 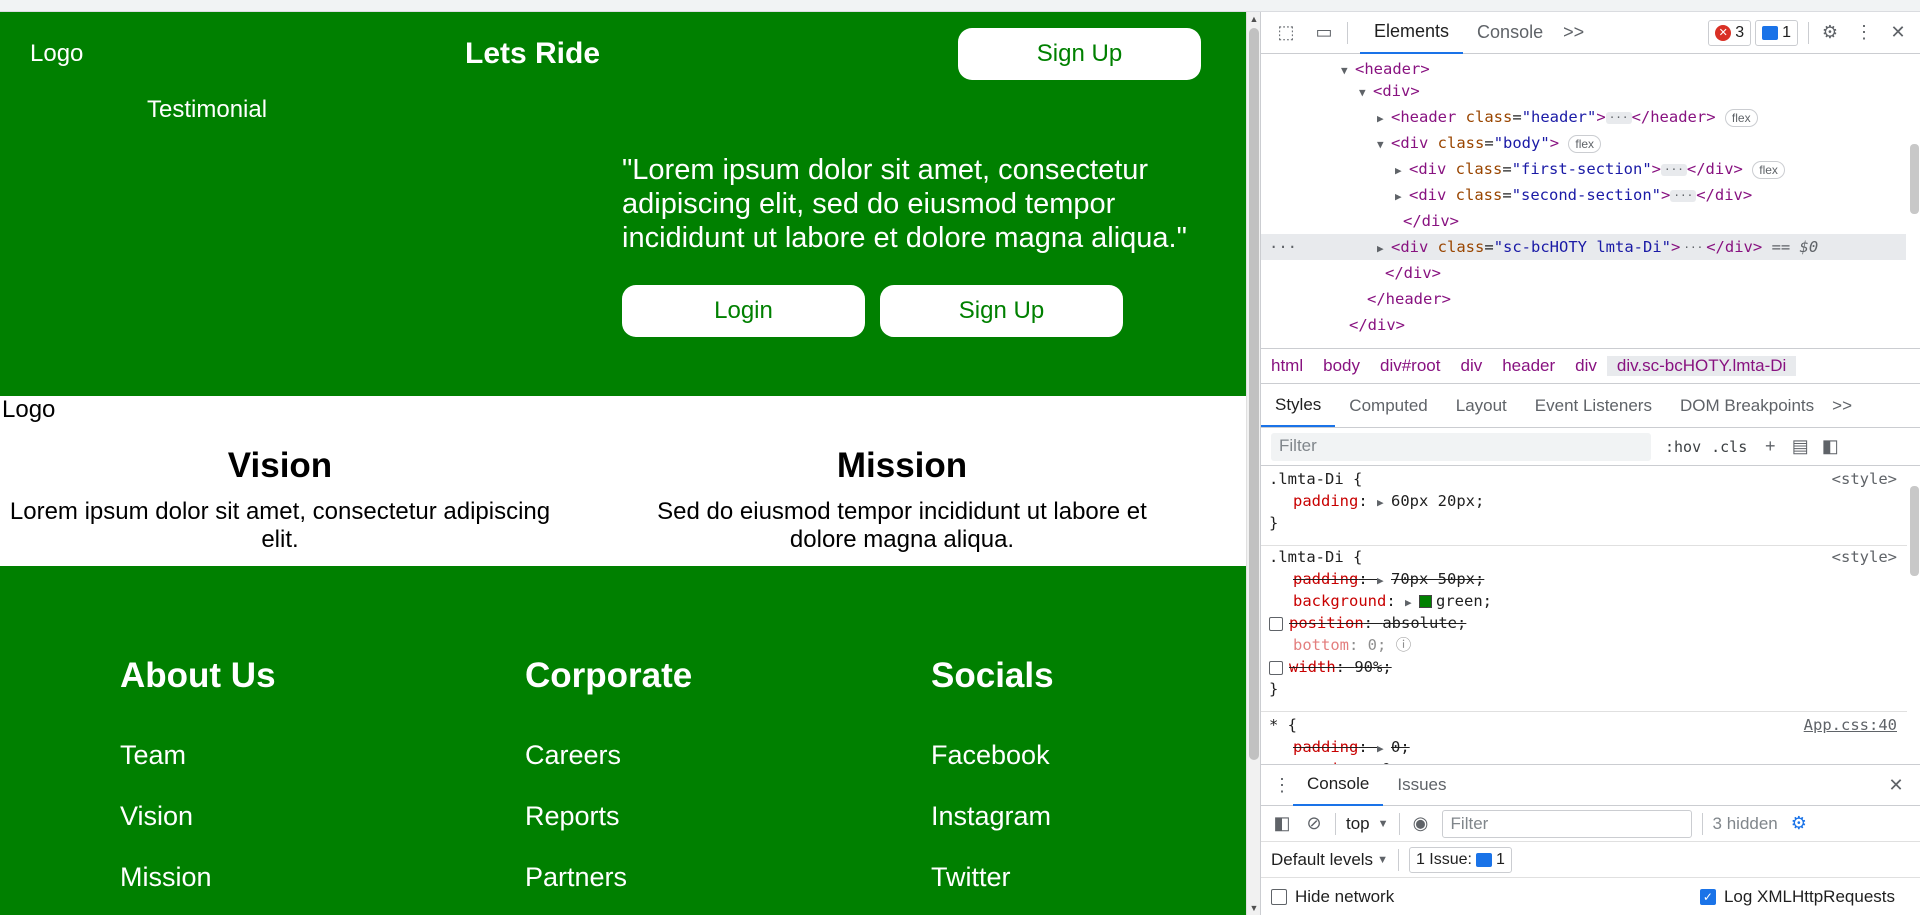 I want to click on breadcrumb-body: body, so click(x=1341, y=366).